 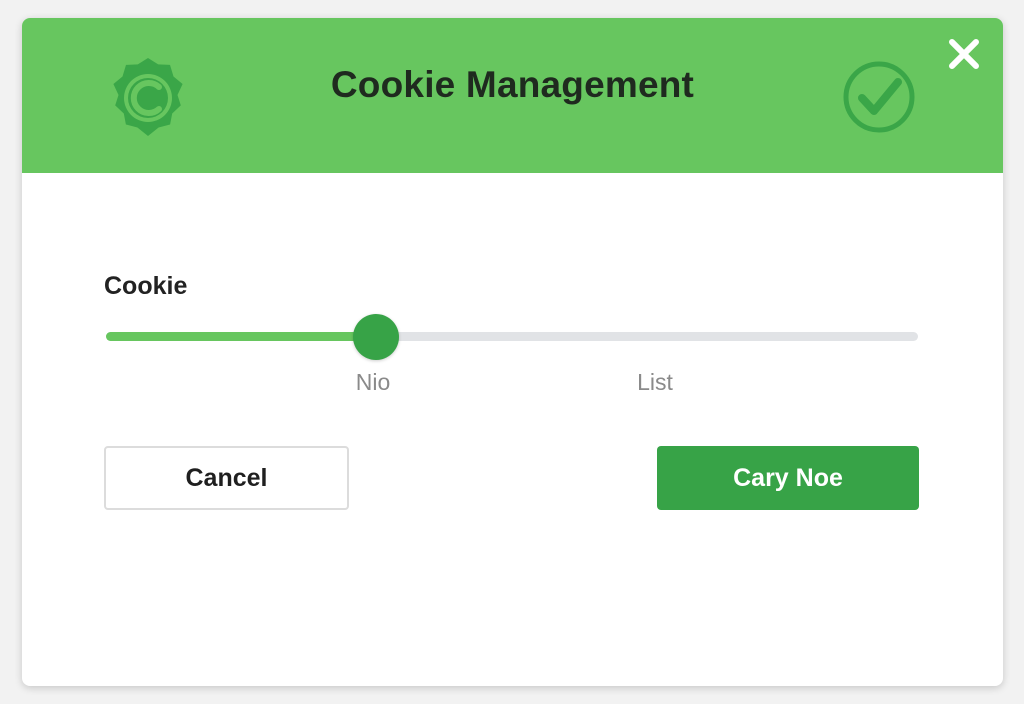 I want to click on slider-tick-label-nio: Nio, so click(x=373, y=382).